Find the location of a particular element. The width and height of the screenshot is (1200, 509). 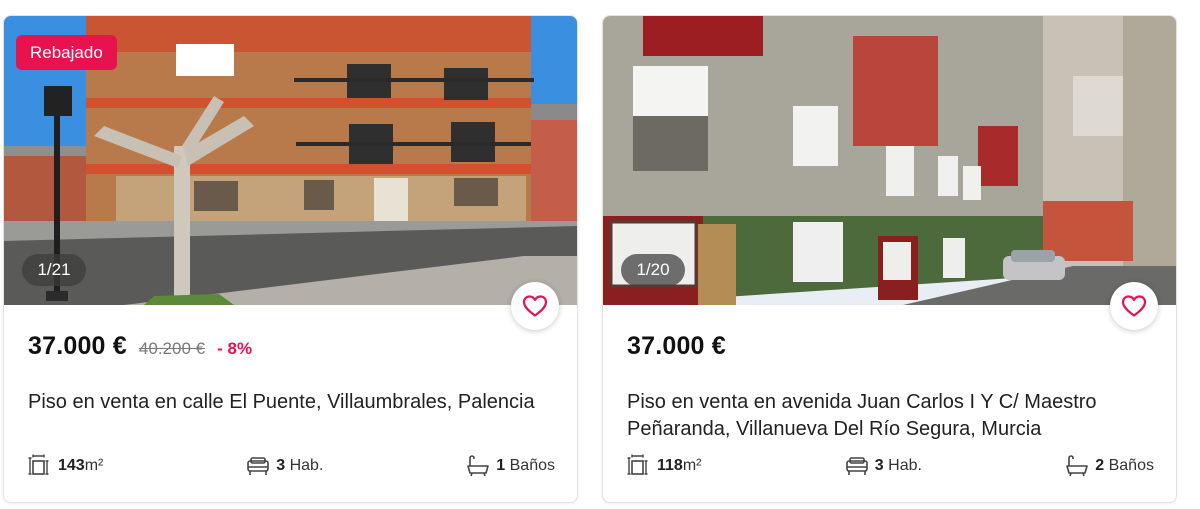

baths-value: 2 is located at coordinates (1100, 465).